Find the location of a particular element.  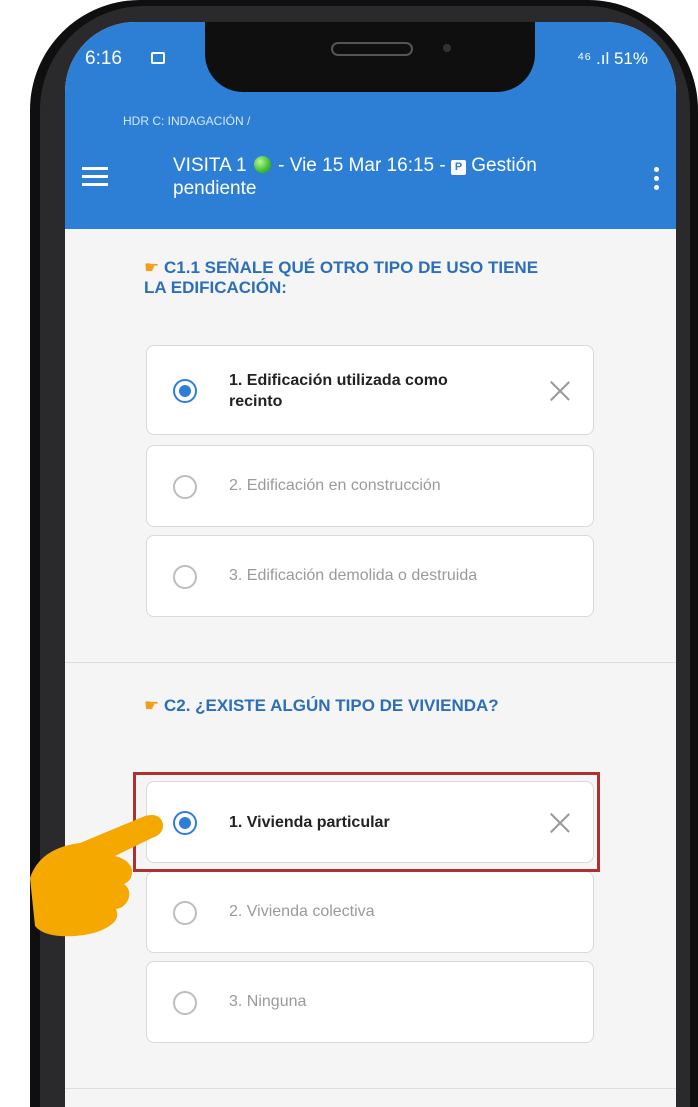

question-c1-1-line2: LA EDIFICACIÓN: is located at coordinates (215, 287).